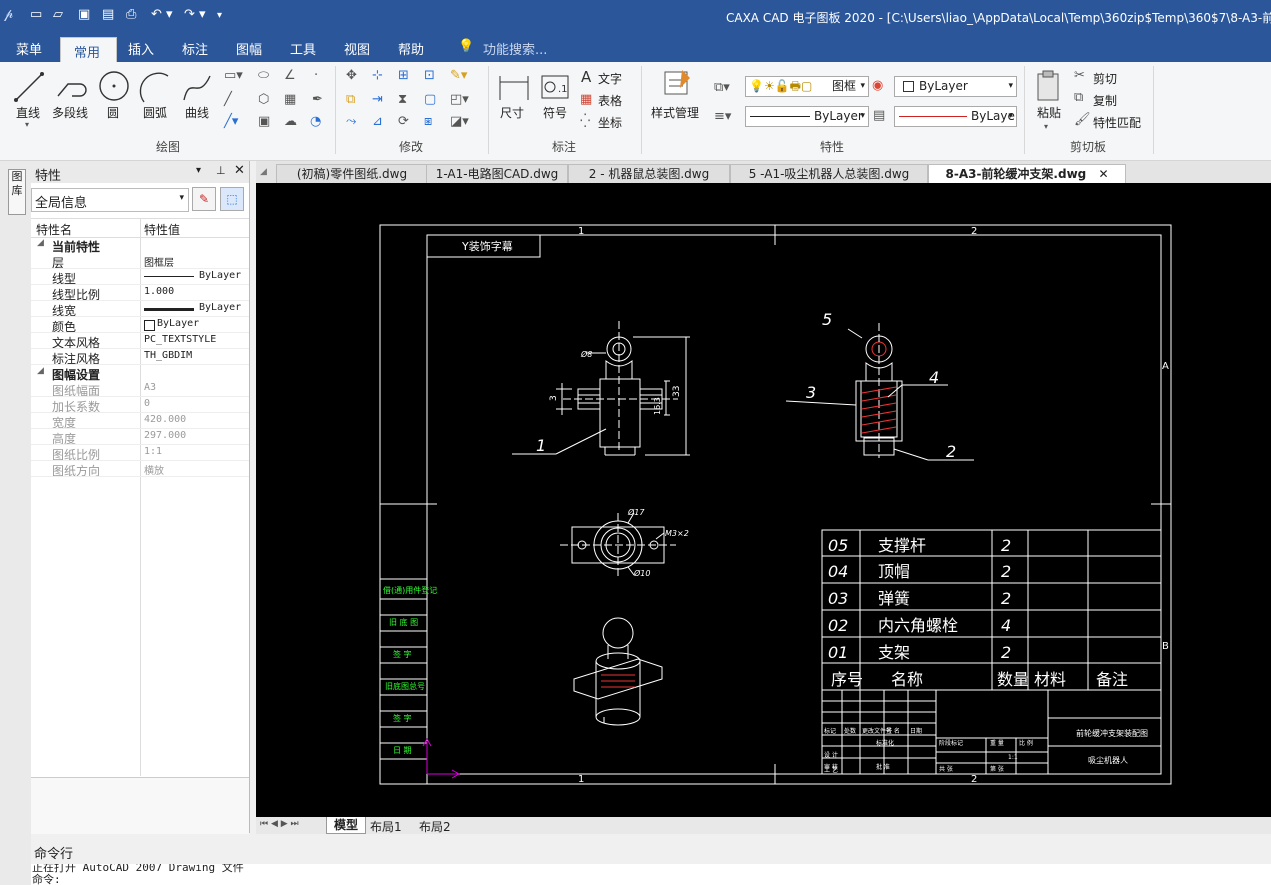 The image size is (1271, 885). What do you see at coordinates (610, 100) in the screenshot?
I see `table-tool: 表格` at bounding box center [610, 100].